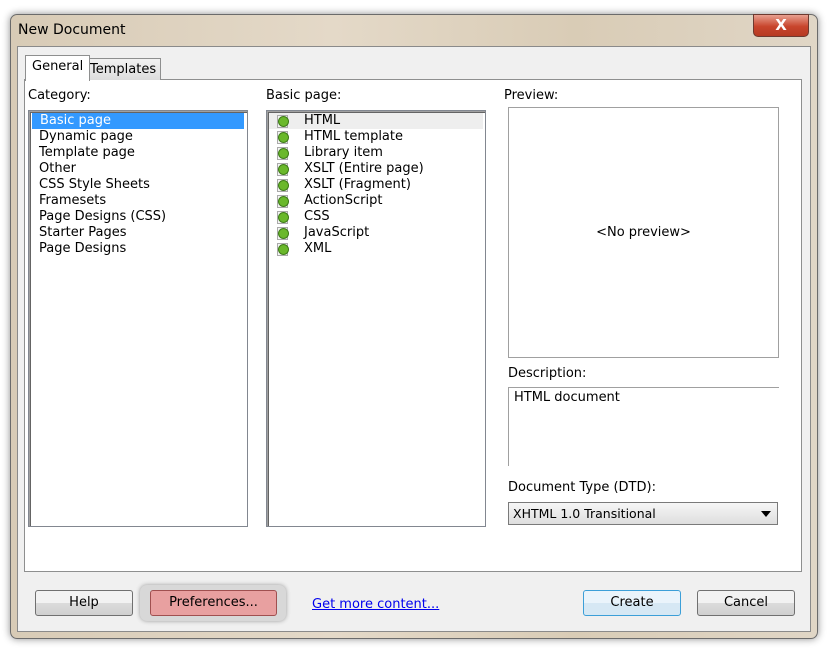 The image size is (833, 657). I want to click on basic-page-item-label: Library item, so click(343, 152).